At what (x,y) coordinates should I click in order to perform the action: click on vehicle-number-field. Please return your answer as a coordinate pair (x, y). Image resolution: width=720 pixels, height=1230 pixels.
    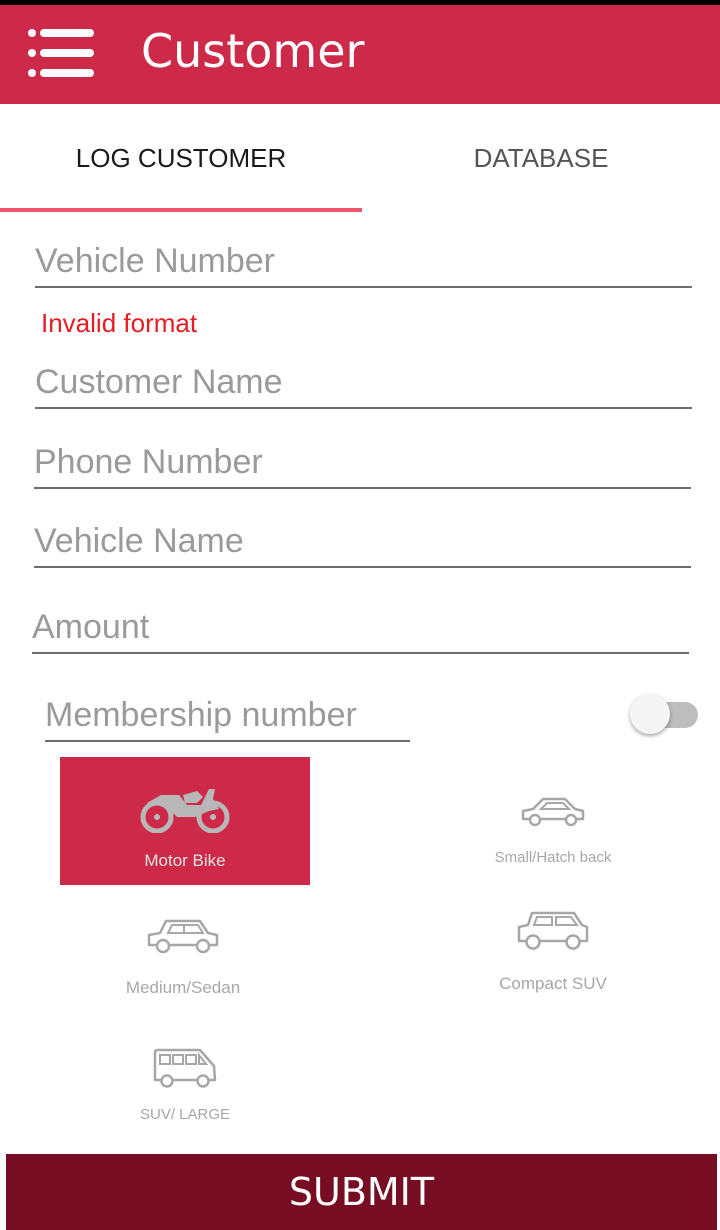
    Looking at the image, I should click on (363, 262).